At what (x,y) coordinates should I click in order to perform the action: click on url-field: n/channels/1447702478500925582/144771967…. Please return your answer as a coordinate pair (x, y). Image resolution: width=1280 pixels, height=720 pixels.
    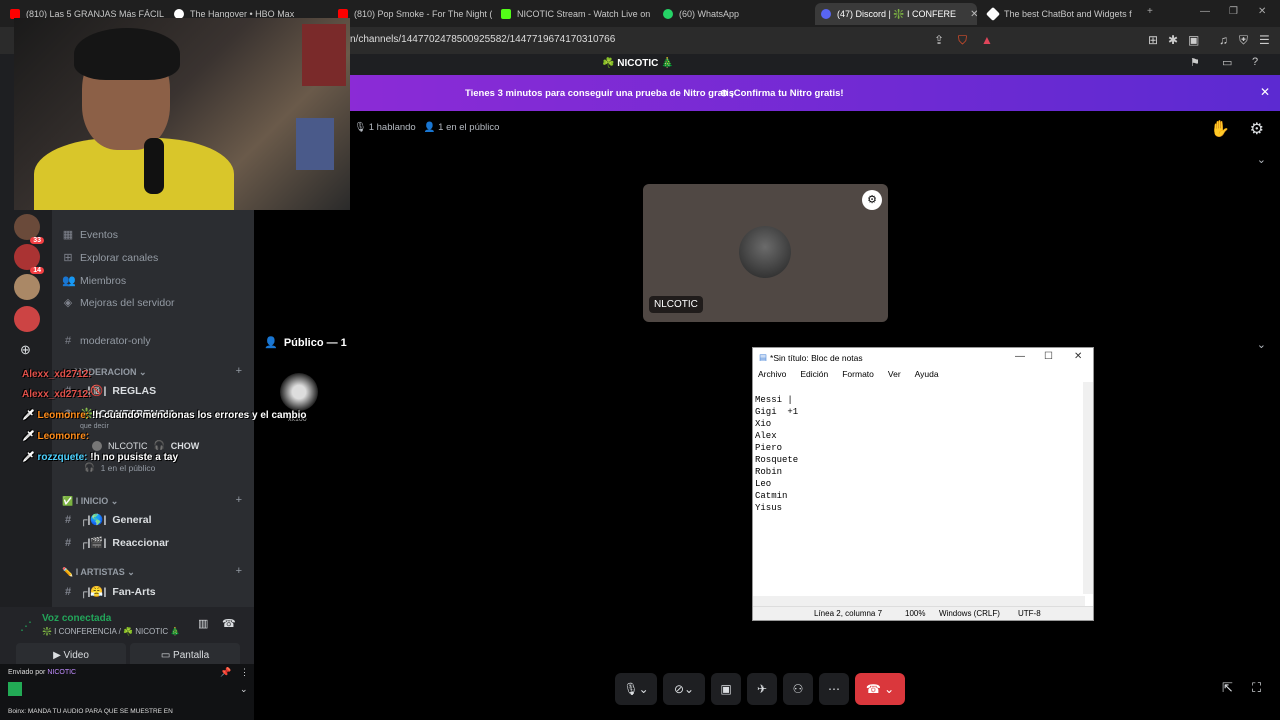
    Looking at the image, I should click on (482, 39).